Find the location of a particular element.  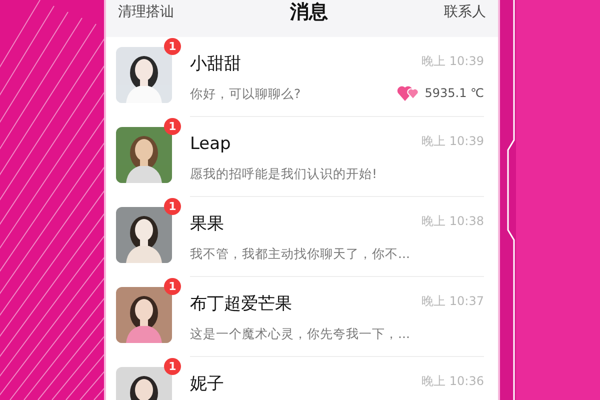

message-time: 晚上 10:38 is located at coordinates (453, 221).